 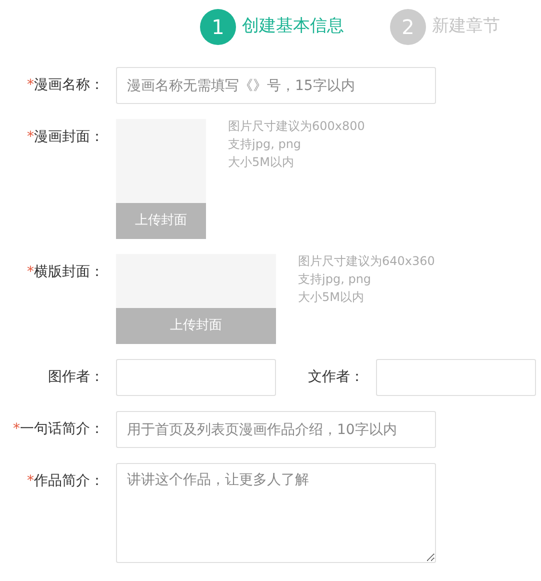 I want to click on field-label: *一句话简介：, so click(x=58, y=429).